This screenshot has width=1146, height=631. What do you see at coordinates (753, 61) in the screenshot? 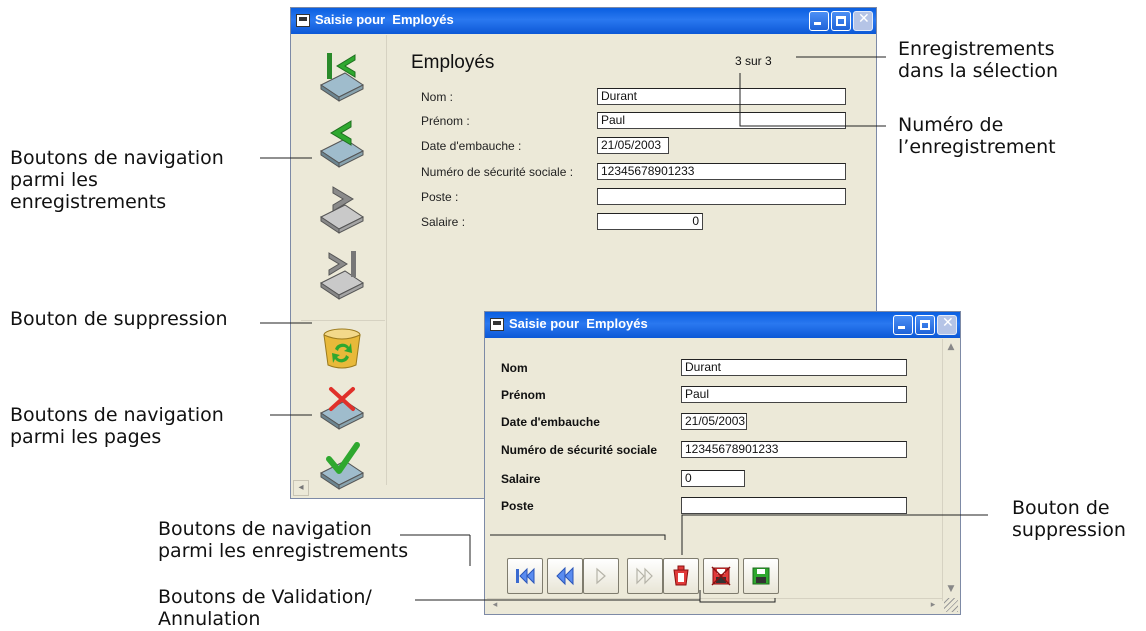
I see `record-counter: 3 sur 3` at bounding box center [753, 61].